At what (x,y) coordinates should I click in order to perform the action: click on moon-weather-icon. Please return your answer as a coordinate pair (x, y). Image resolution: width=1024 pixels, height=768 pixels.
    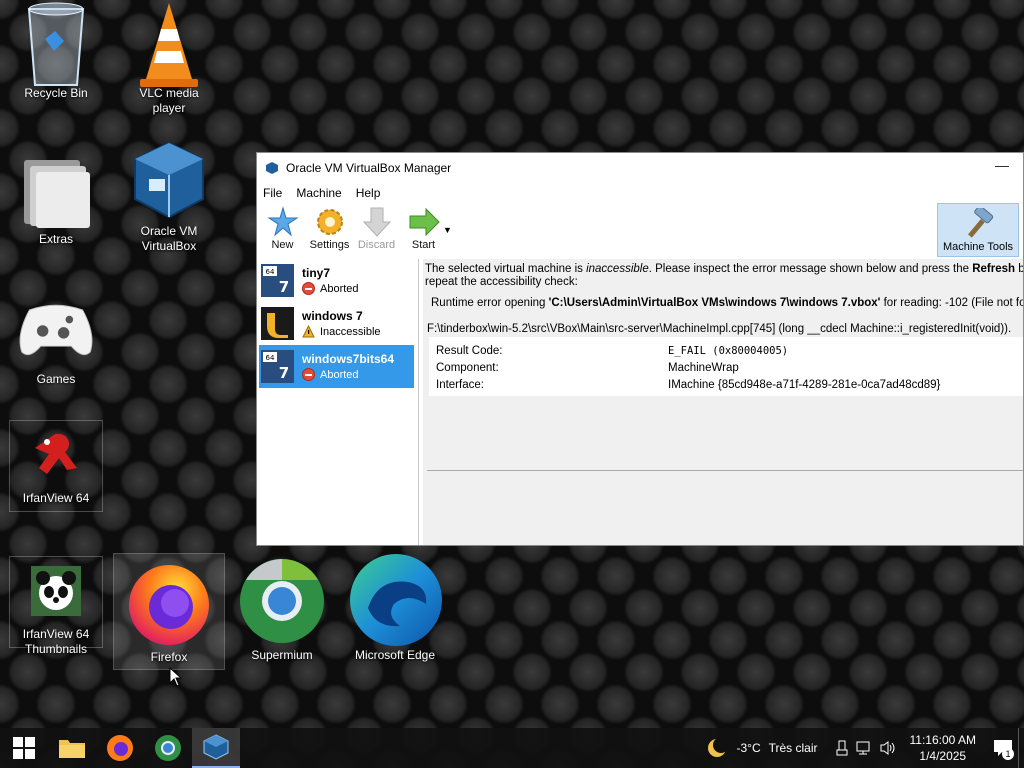
    Looking at the image, I should click on (718, 747).